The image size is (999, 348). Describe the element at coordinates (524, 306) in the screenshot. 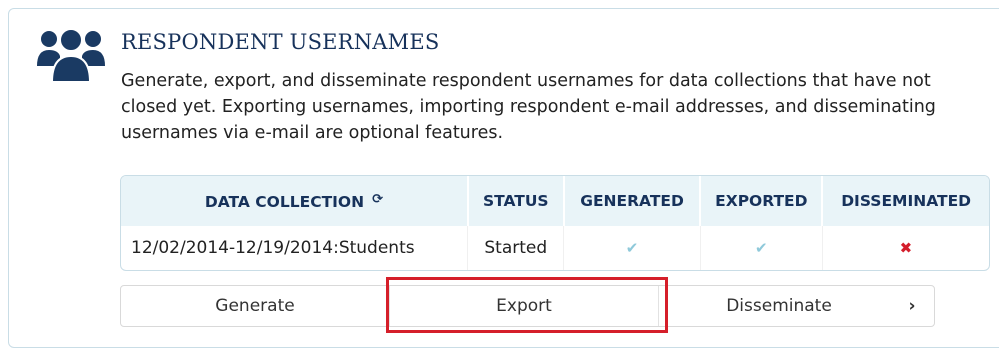

I see `export-button: Export` at that location.